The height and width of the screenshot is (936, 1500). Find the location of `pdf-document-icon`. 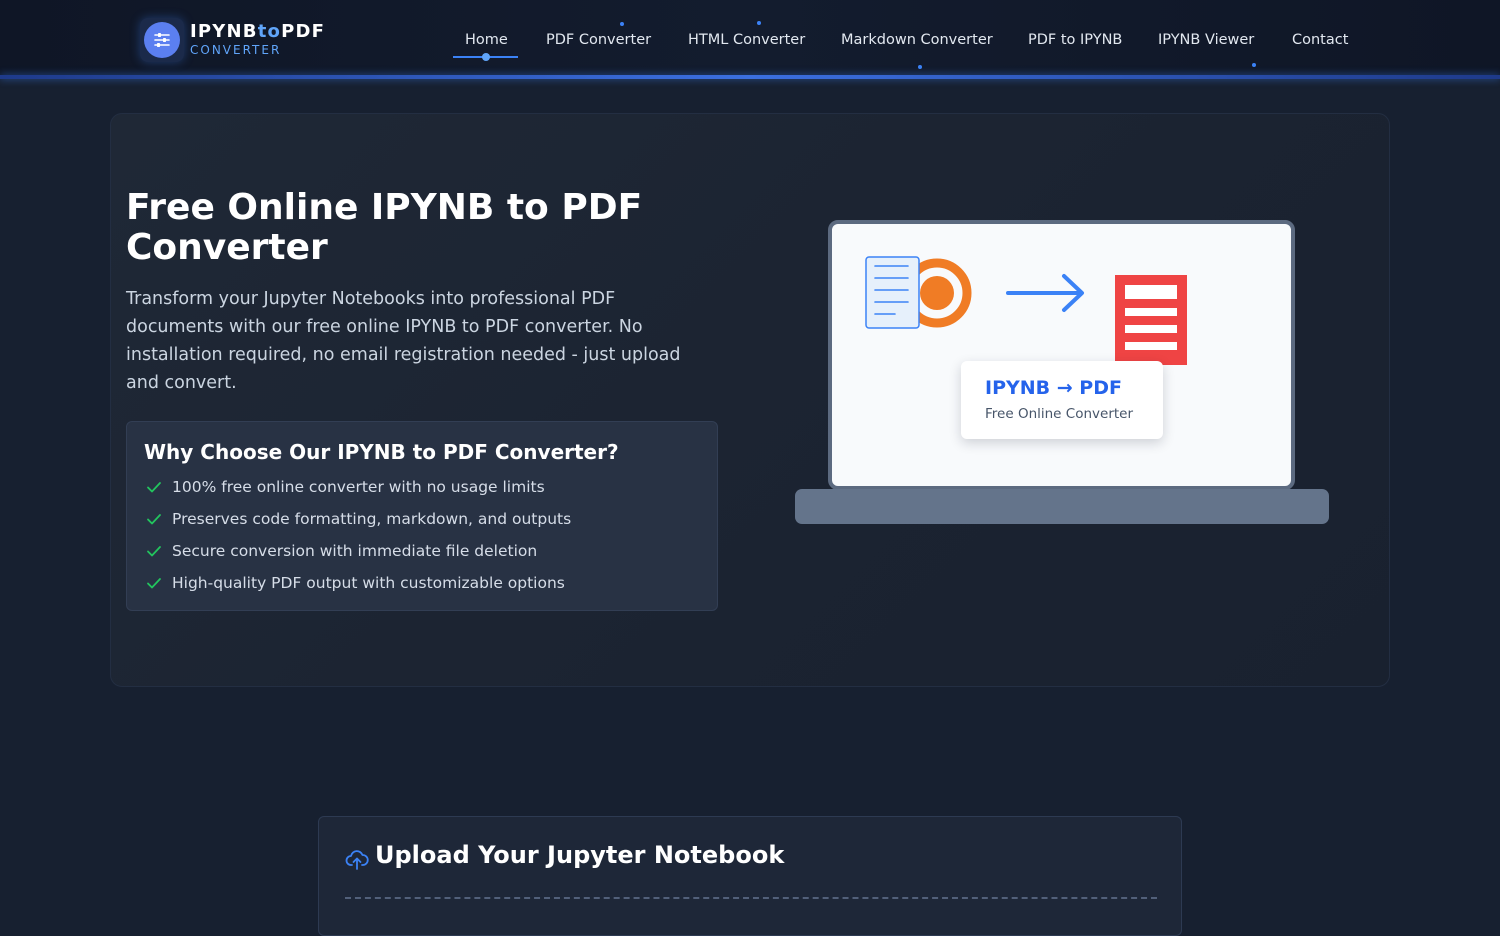

pdf-document-icon is located at coordinates (1151, 322).